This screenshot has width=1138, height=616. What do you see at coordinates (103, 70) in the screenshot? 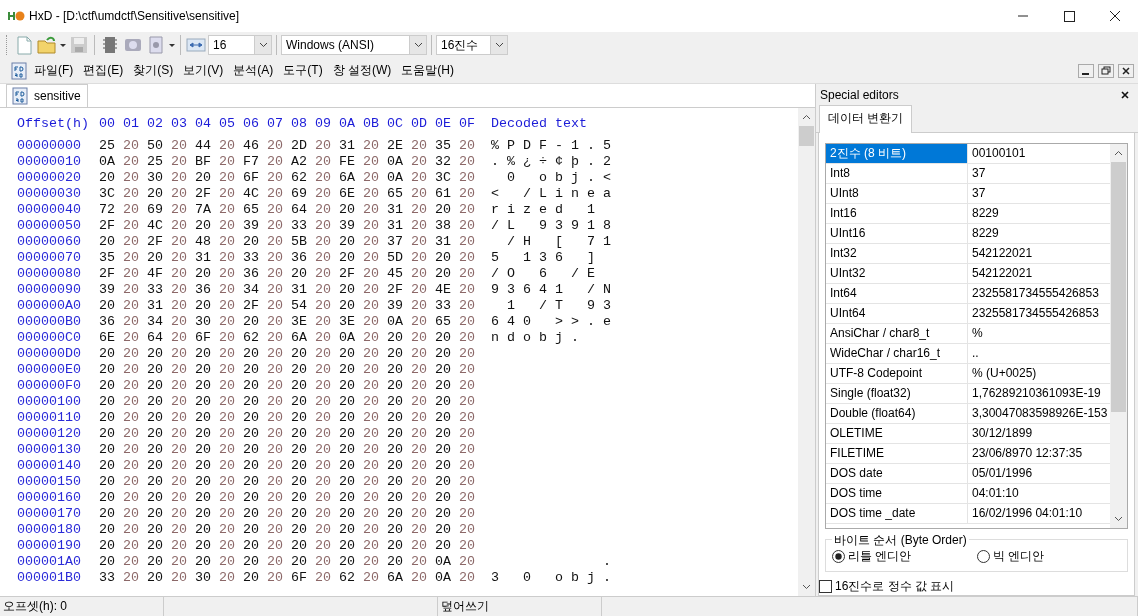
I see `menu-item: 편집(E)` at bounding box center [103, 70].